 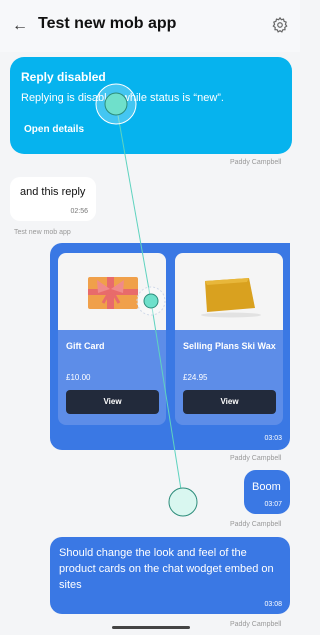 I want to click on touch-end-icon, so click(x=183, y=502).